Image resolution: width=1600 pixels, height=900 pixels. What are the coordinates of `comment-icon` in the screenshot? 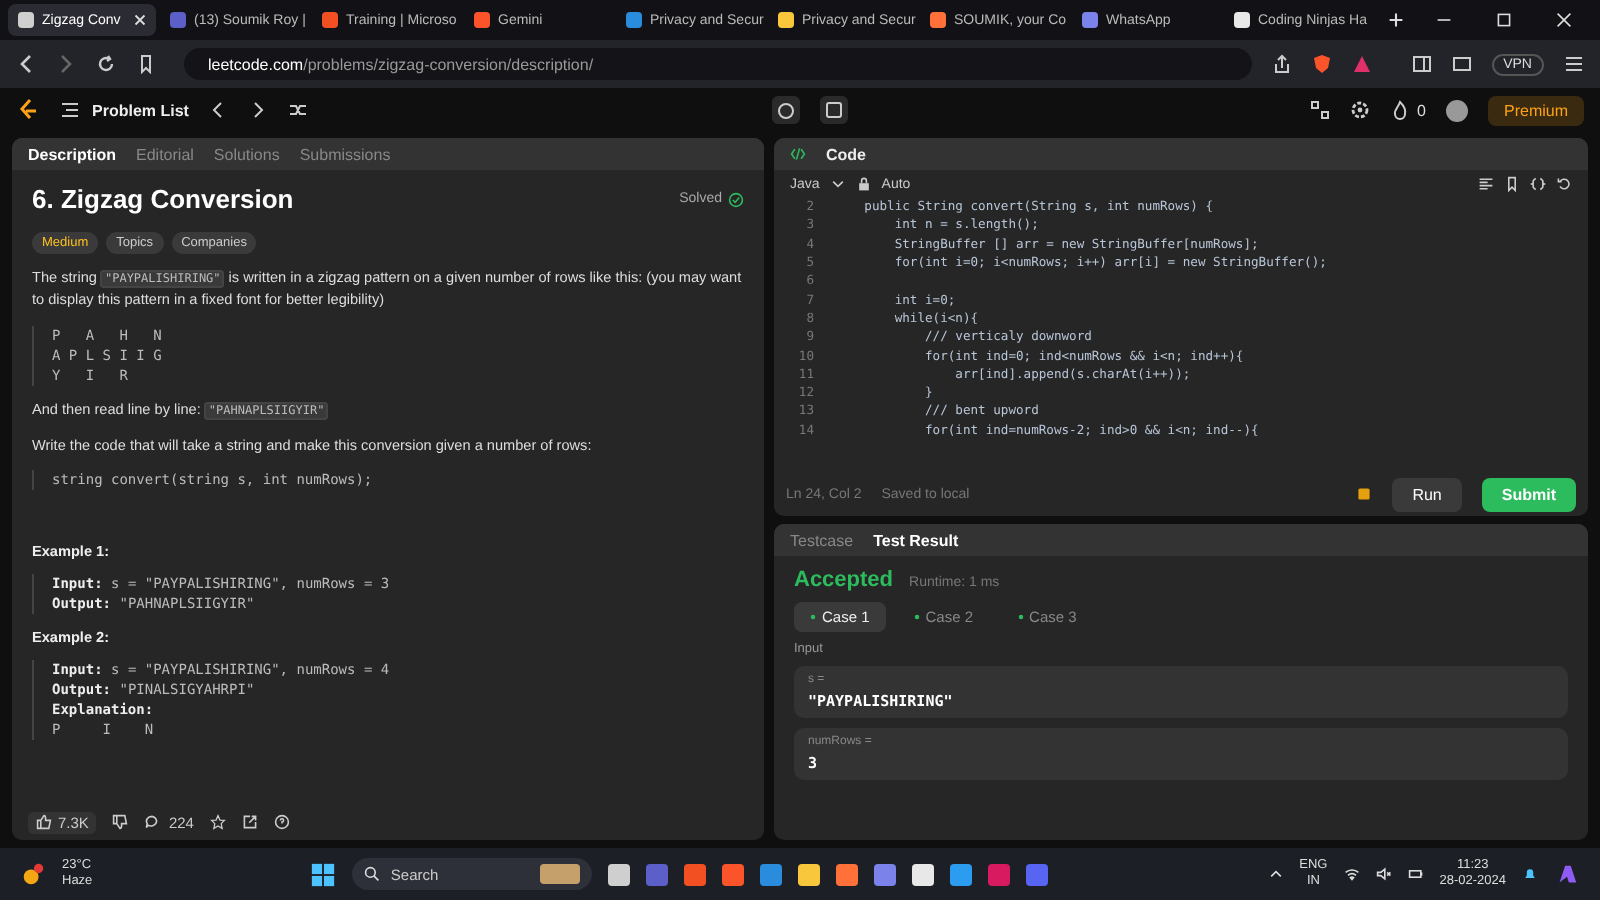 It's located at (152, 822).